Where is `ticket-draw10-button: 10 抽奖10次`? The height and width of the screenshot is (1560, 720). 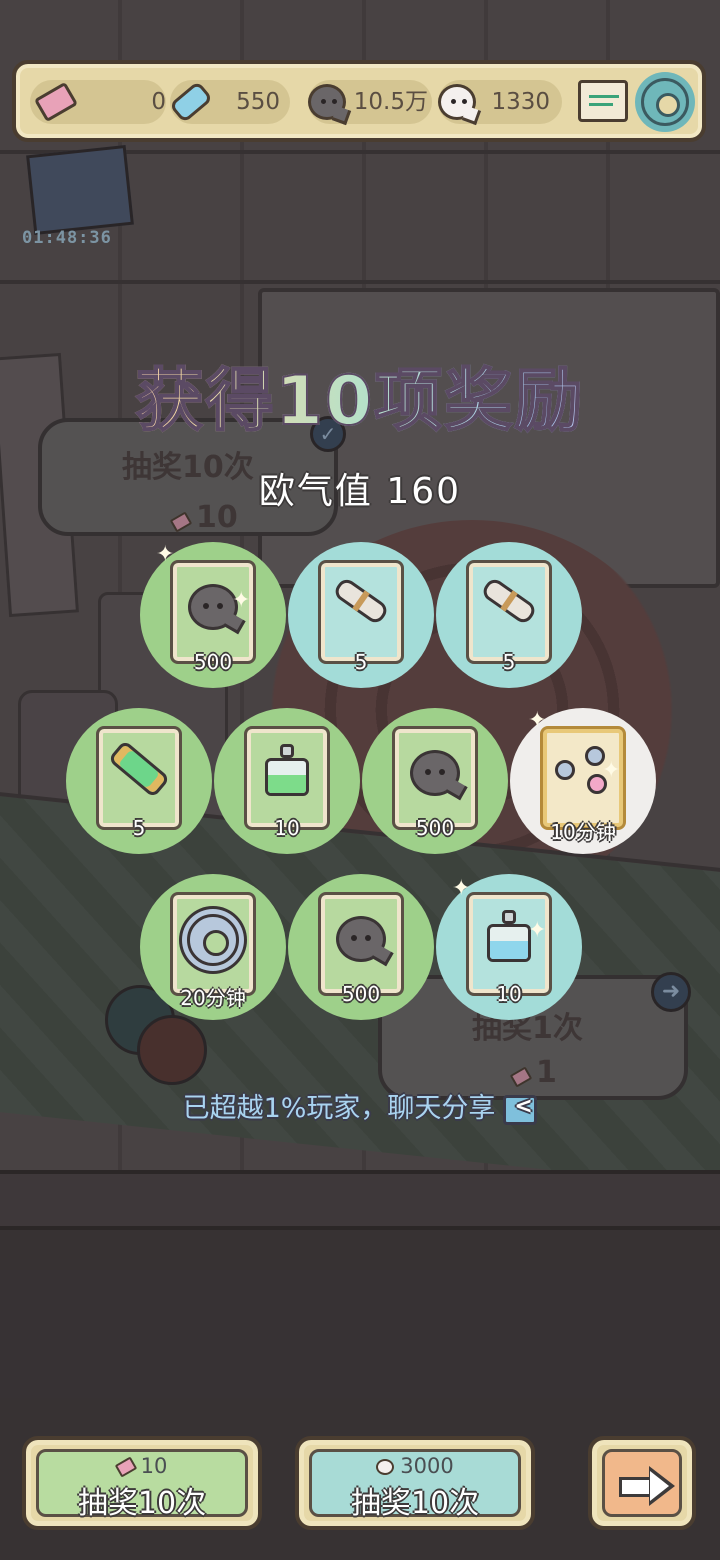
ticket-draw10-button: 10 抽奖10次 is located at coordinates (142, 1483).